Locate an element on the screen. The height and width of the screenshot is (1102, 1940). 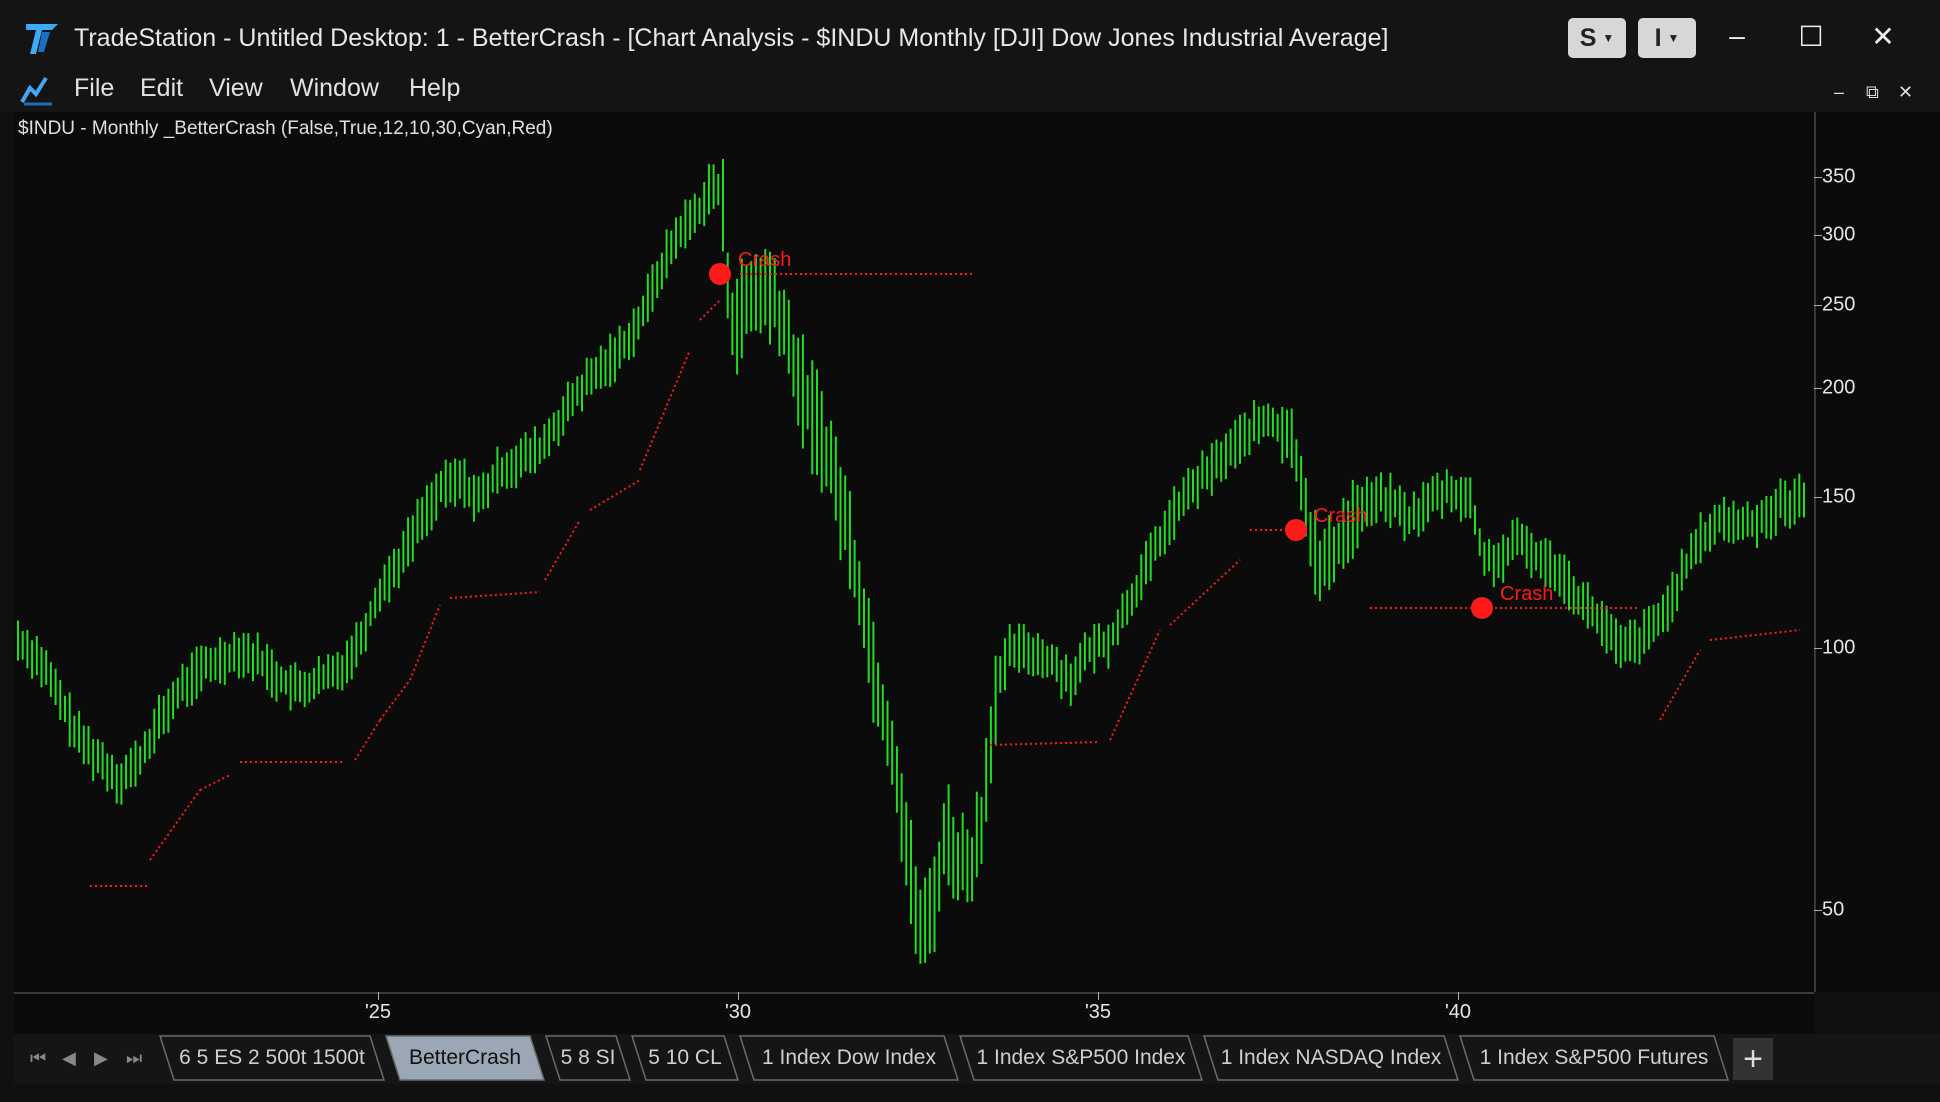
tab-5: 1 Index S&P500 Index is located at coordinates (1081, 1058).